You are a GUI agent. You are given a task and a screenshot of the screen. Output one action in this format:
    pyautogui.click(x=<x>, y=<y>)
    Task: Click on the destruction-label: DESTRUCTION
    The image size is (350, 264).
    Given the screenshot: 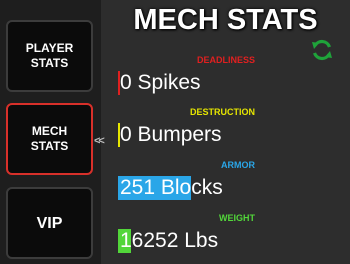 What is the action you would take?
    pyautogui.click(x=222, y=112)
    